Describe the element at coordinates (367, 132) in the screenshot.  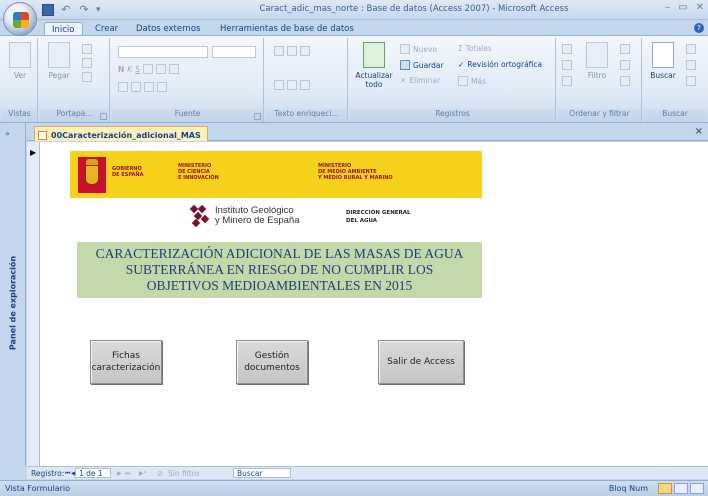
I see `document-tab-bar: 00Caracterización_adicional_MAS ×` at that location.